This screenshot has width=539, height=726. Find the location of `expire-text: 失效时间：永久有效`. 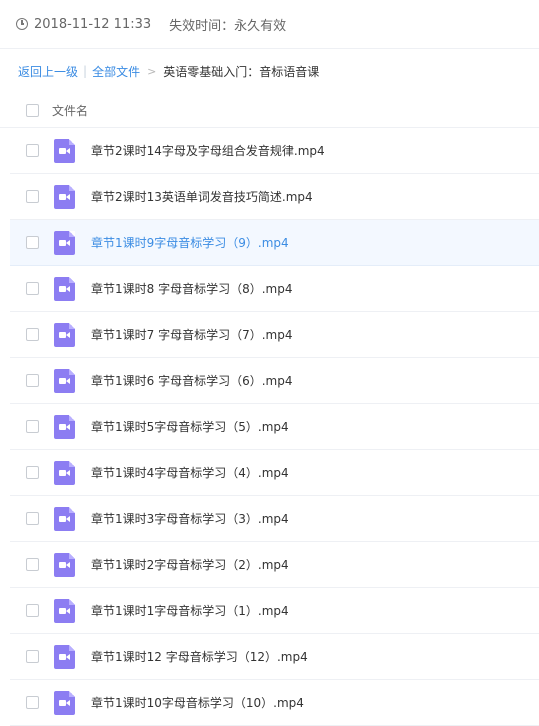

expire-text: 失效时间：永久有效 is located at coordinates (228, 26).